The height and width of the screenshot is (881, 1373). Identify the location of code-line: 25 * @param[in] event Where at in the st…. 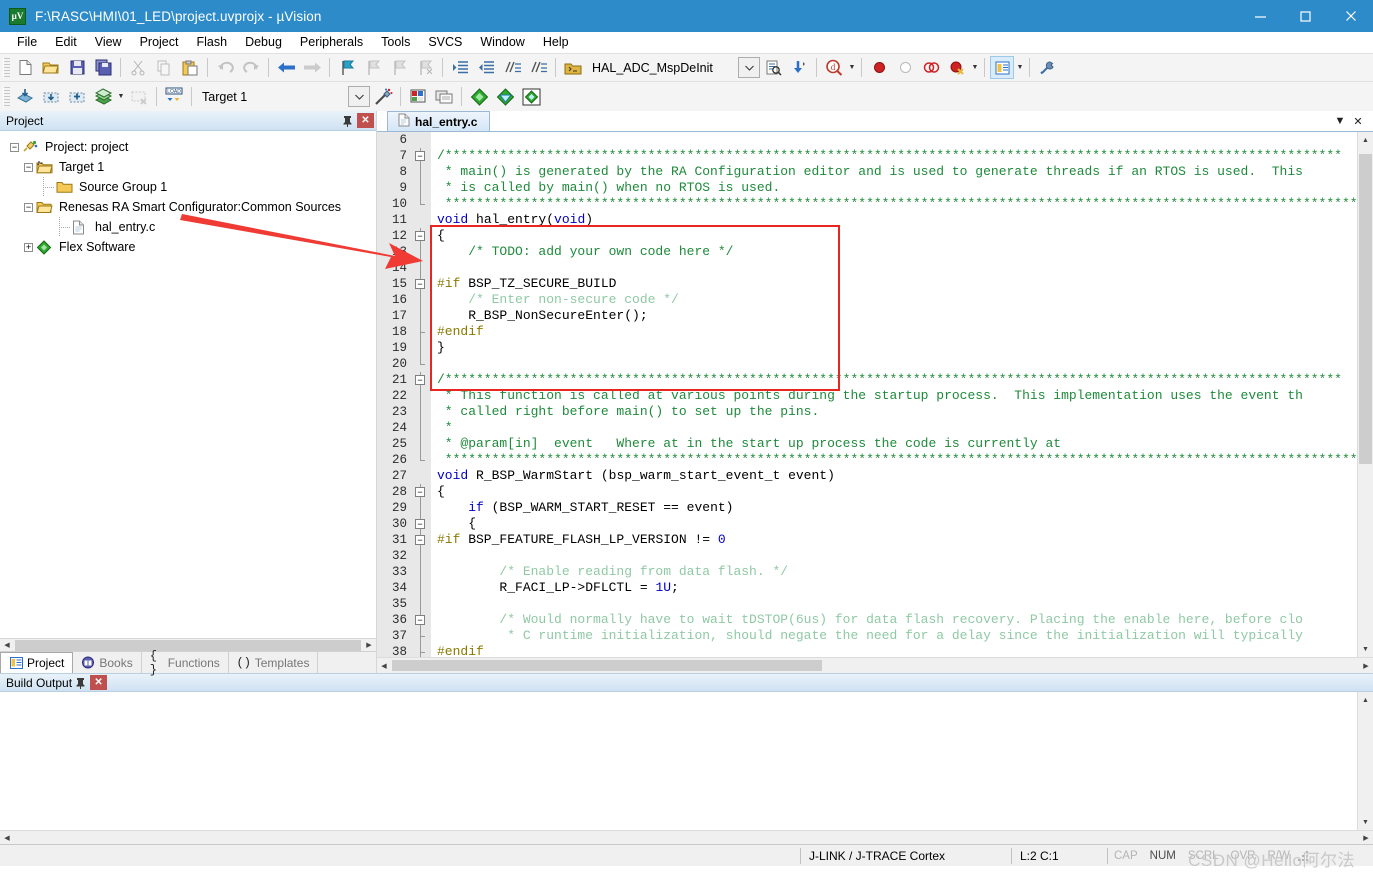
(867, 444).